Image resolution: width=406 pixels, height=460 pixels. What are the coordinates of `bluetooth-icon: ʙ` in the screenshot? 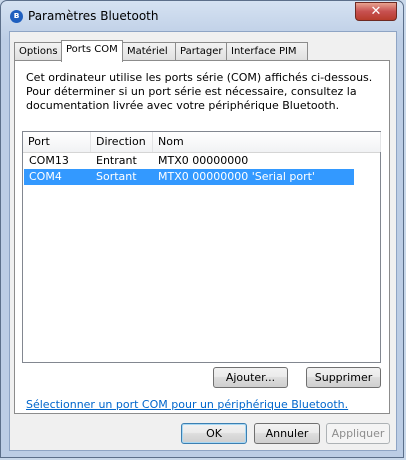 It's located at (16, 16).